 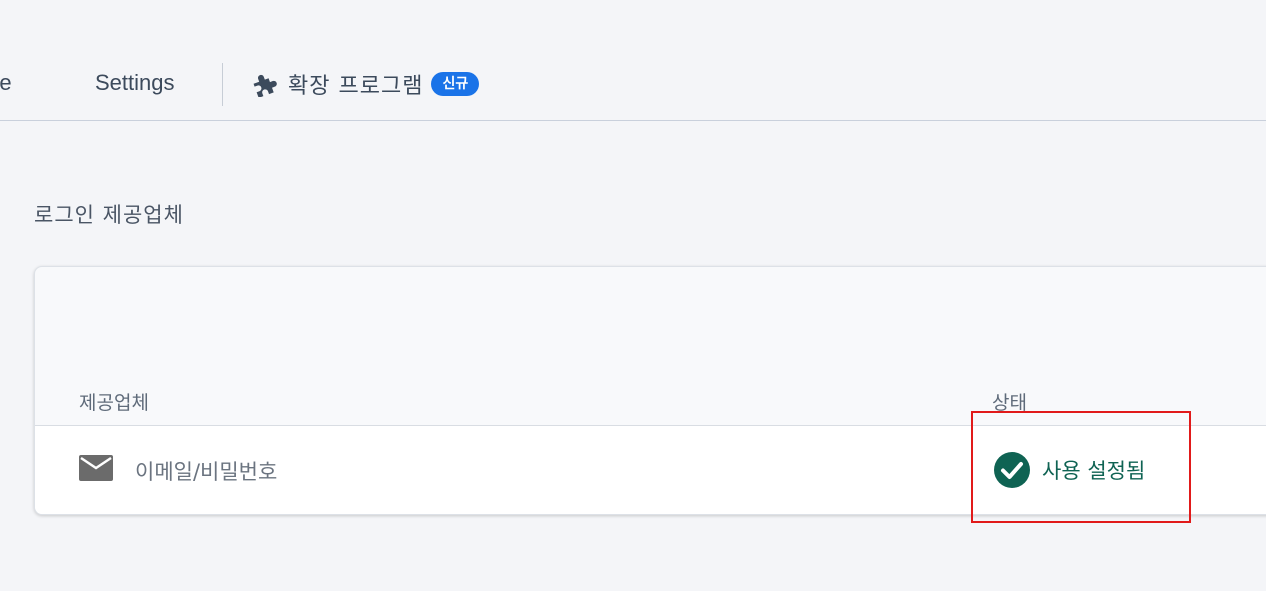 What do you see at coordinates (6, 83) in the screenshot?
I see `tab-usage: Usage` at bounding box center [6, 83].